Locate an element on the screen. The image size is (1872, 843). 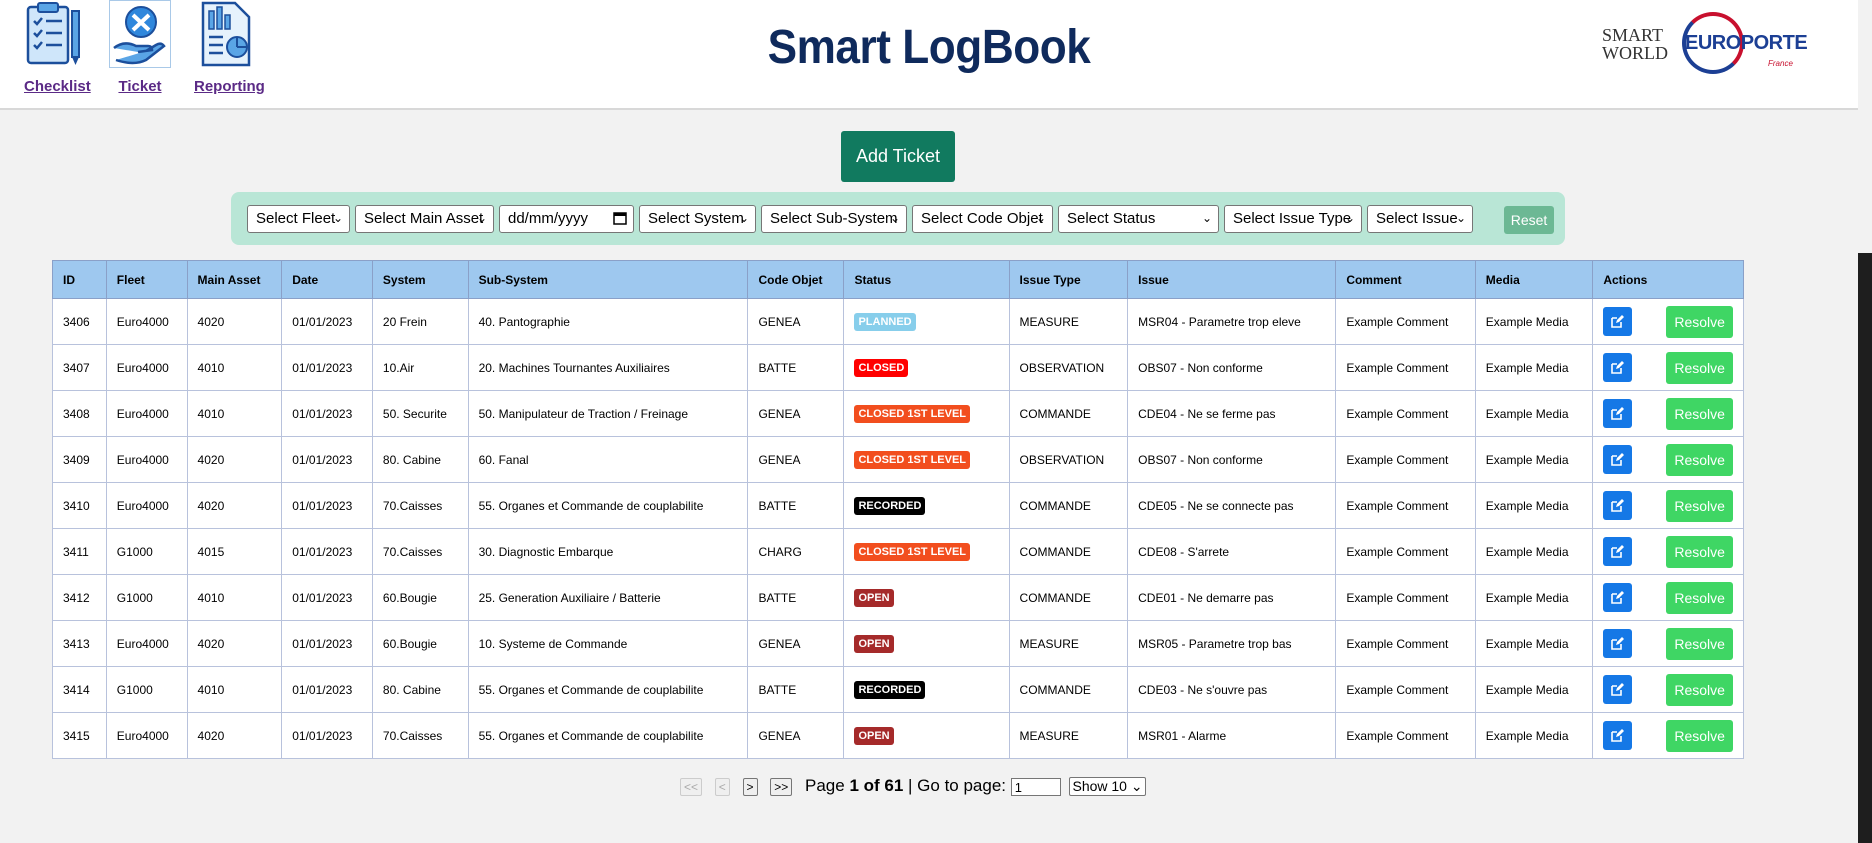
calendar-icon is located at coordinates (620, 220).